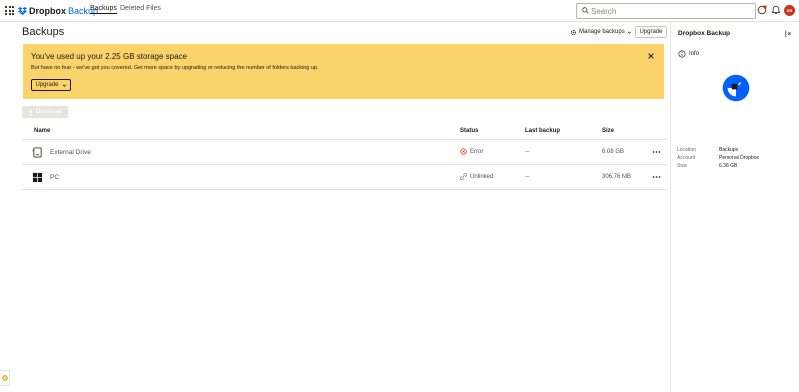  I want to click on meta-account-value: Personal Dropbox, so click(739, 158).